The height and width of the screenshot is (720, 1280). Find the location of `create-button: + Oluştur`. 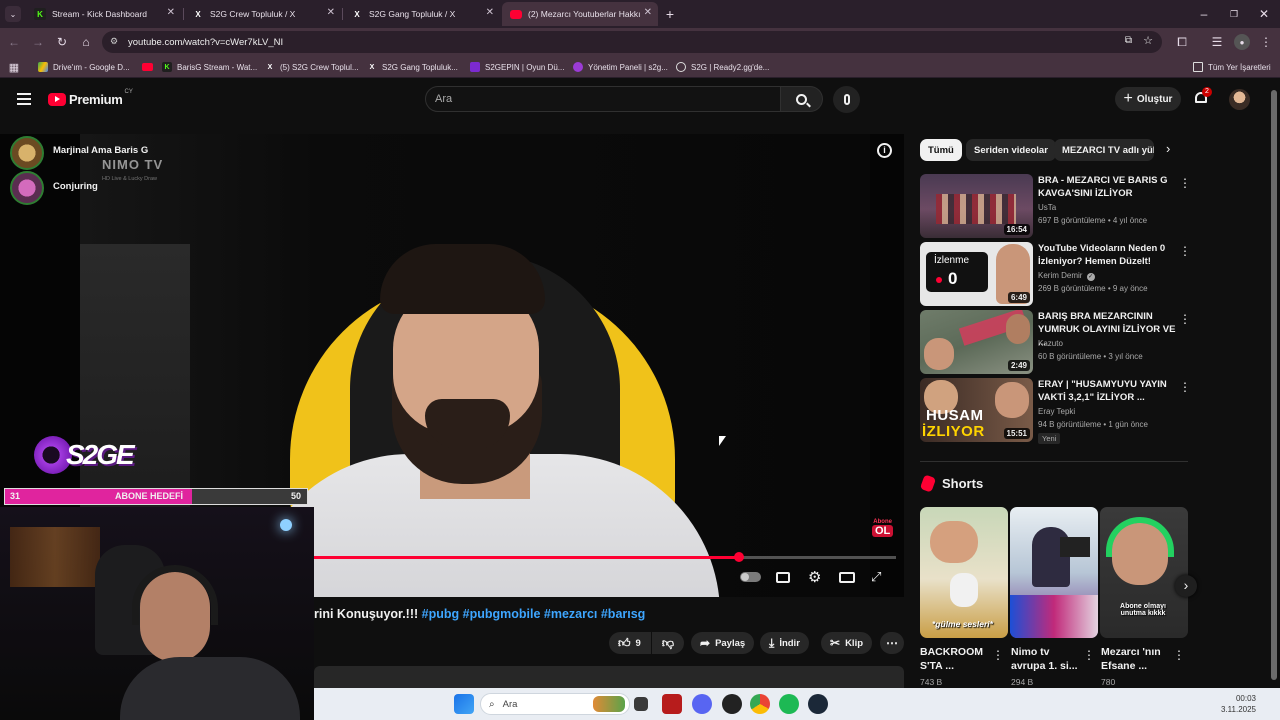

create-button: + Oluştur is located at coordinates (1148, 99).